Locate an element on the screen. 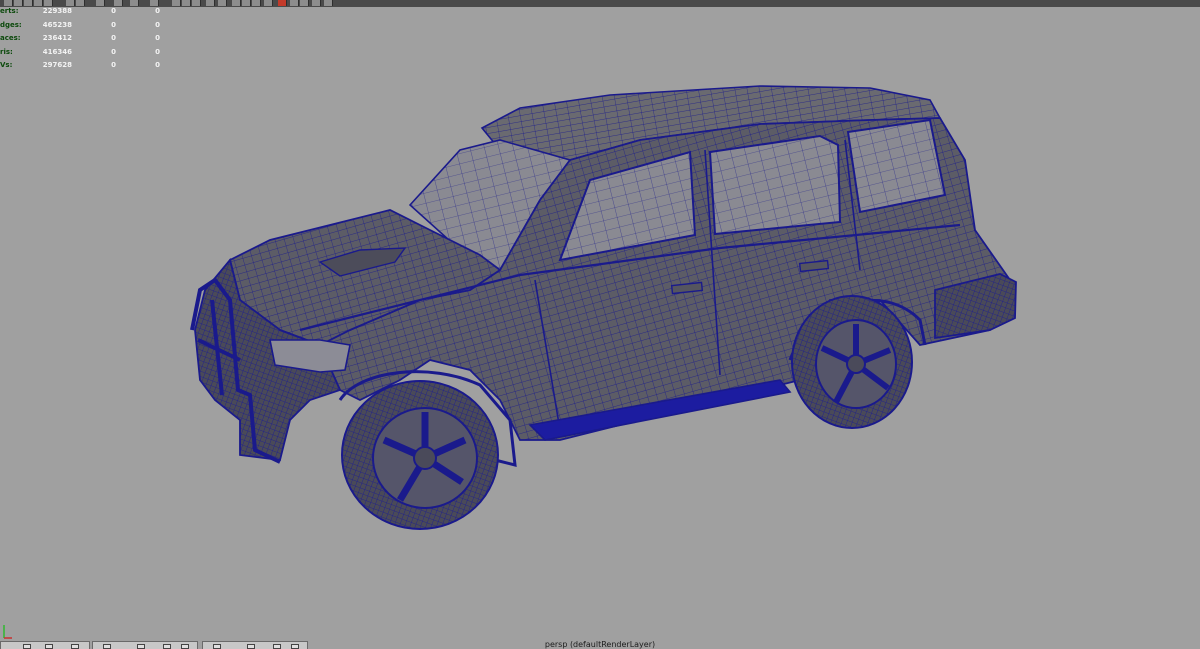  hud-label: Vs: is located at coordinates (6, 65).